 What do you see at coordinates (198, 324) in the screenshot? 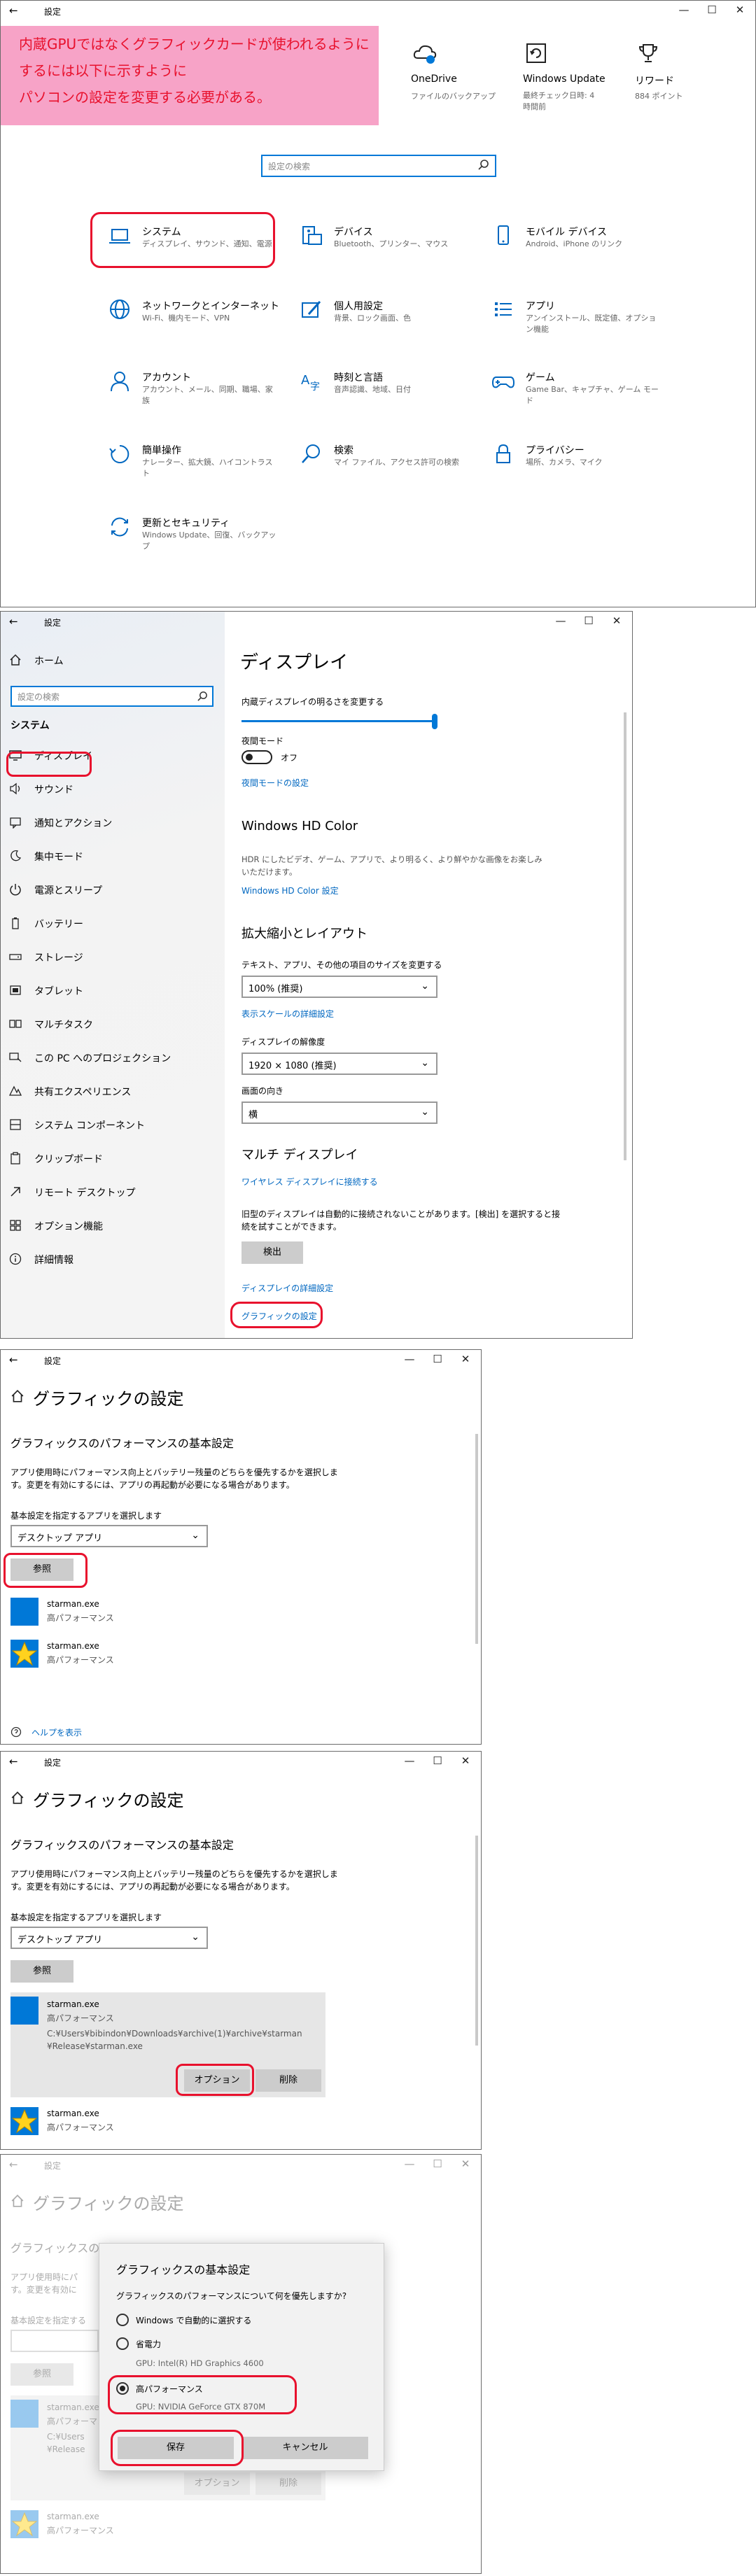
I see `category-network: ネットワークとインターネット Wi-Fi、機内モード、VPN` at bounding box center [198, 324].